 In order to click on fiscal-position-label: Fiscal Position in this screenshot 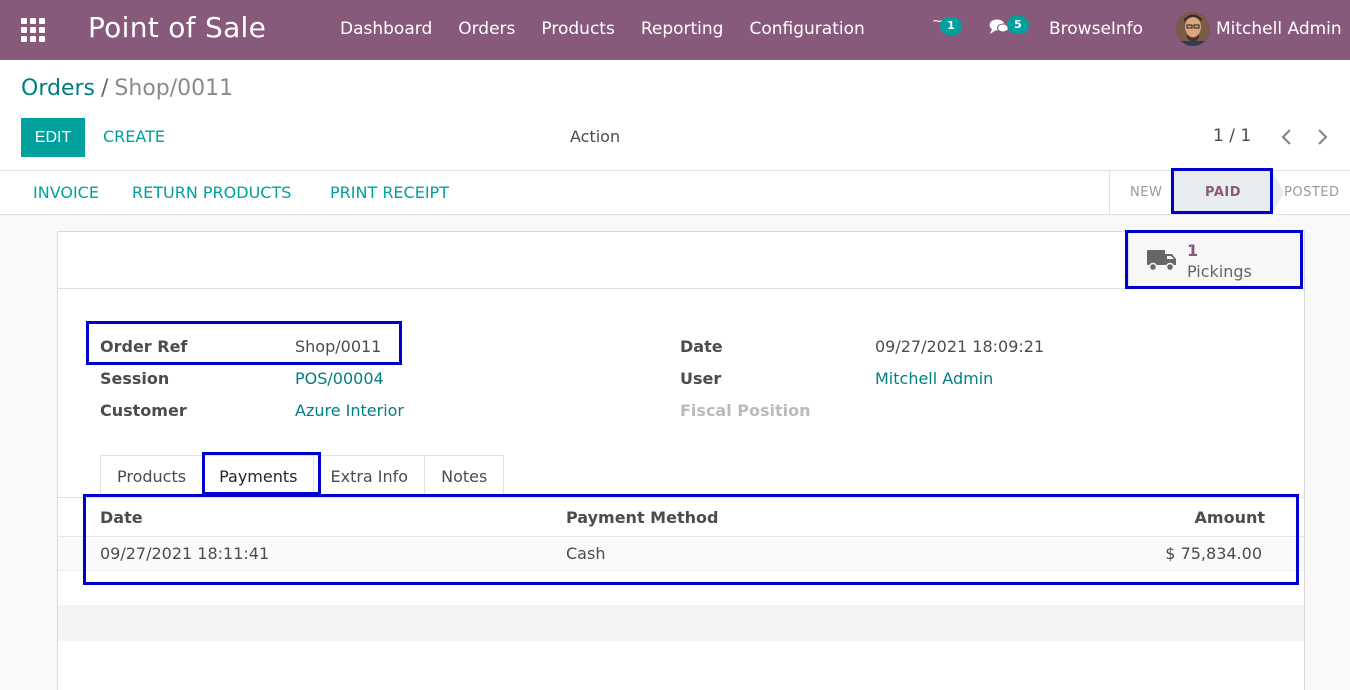, I will do `click(745, 410)`.